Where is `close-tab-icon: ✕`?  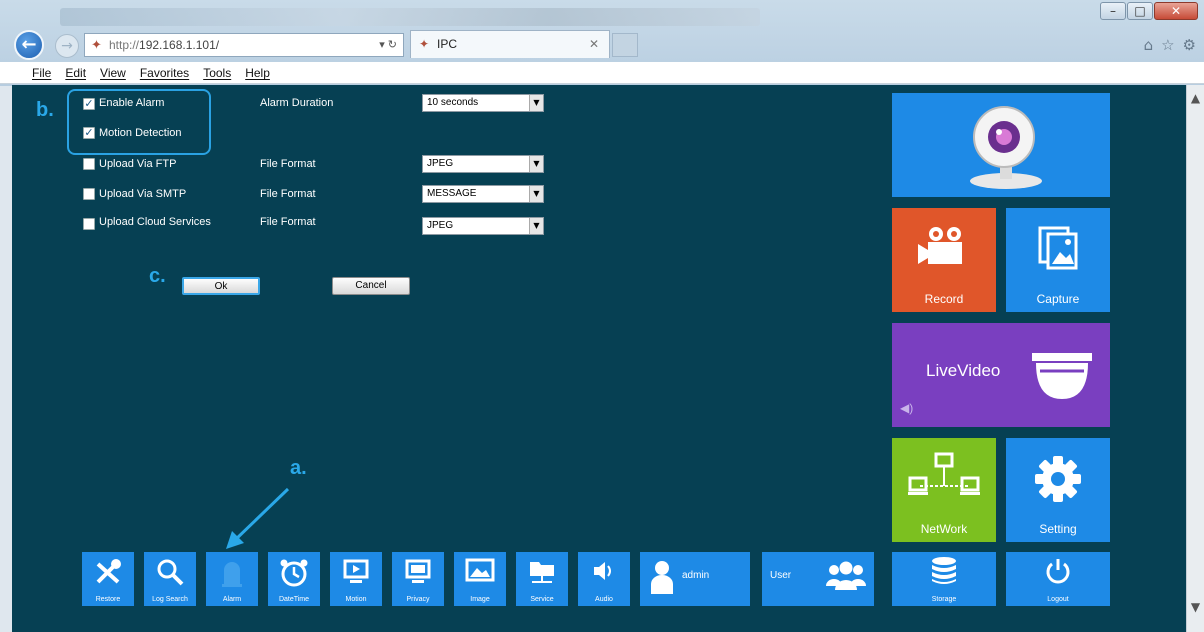 close-tab-icon: ✕ is located at coordinates (594, 44).